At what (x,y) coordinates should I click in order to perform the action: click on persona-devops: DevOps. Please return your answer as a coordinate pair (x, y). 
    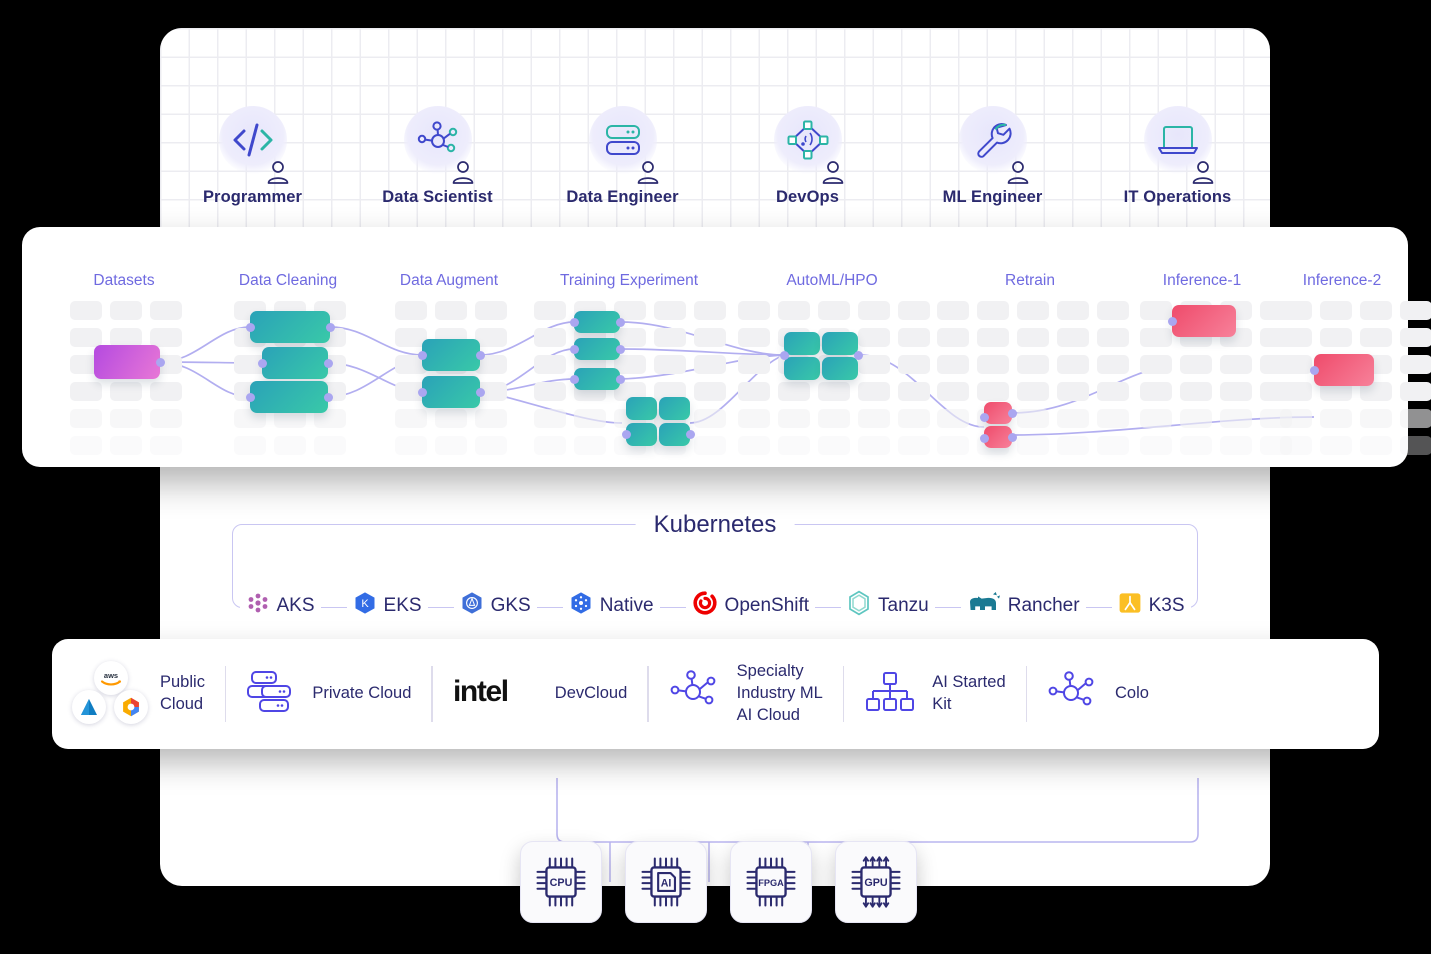
    Looking at the image, I should click on (808, 156).